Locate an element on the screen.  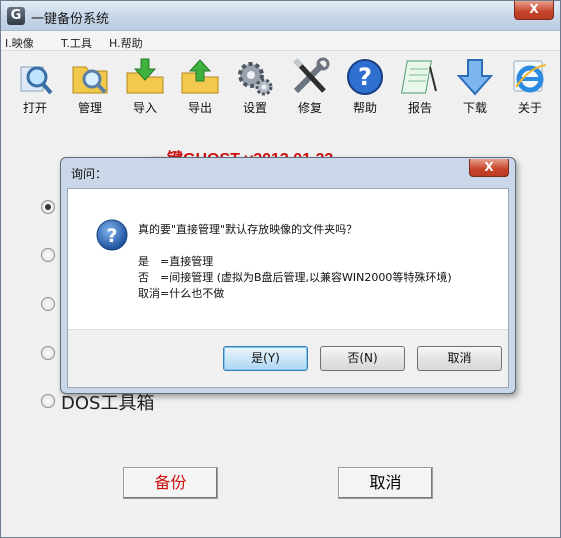
toolbar-help-button: ? 帮助 is located at coordinates (365, 89).